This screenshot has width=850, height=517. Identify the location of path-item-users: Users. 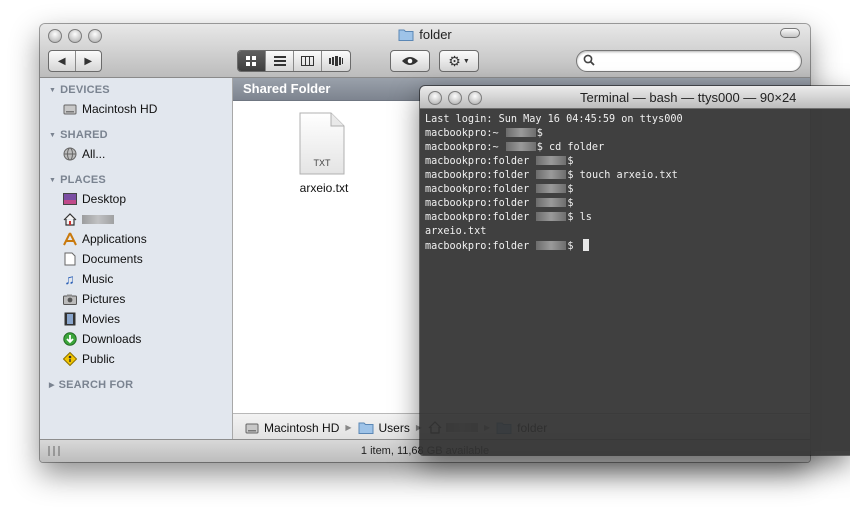
(384, 428).